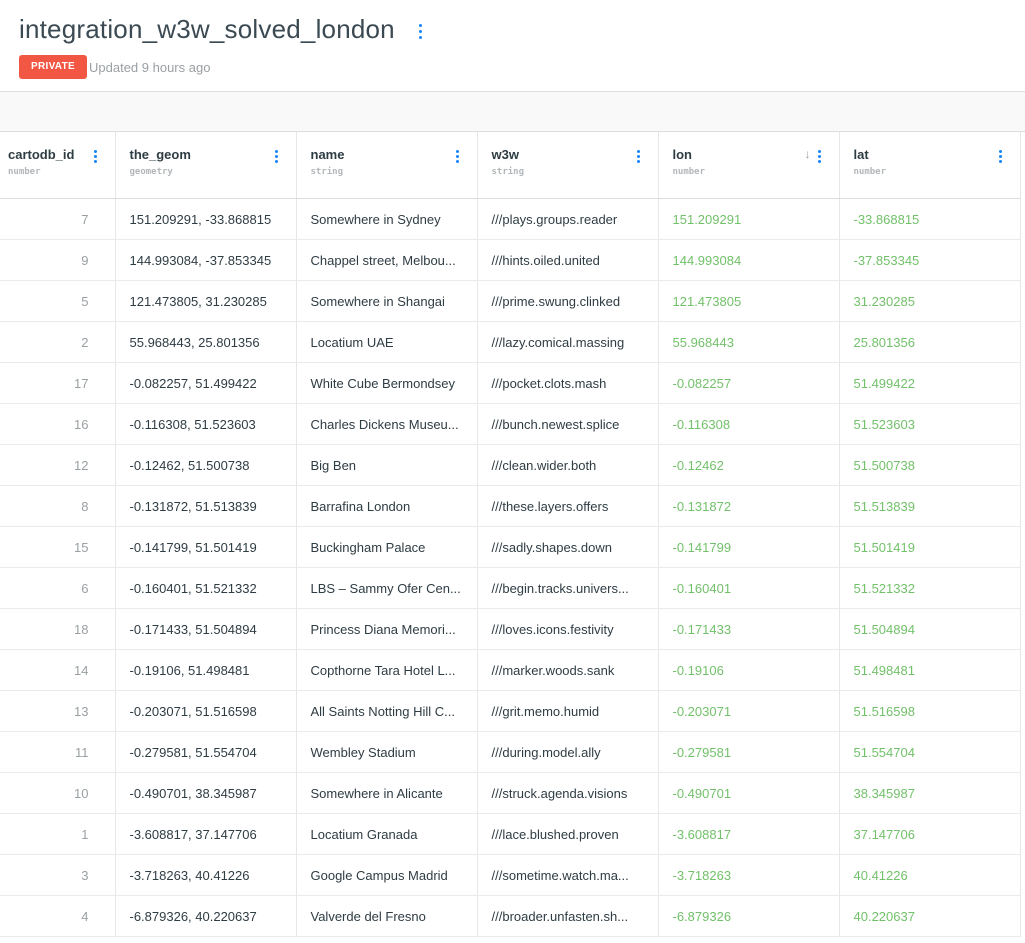 This screenshot has height=943, width=1025. Describe the element at coordinates (58, 875) in the screenshot. I see `cell-cartodb-id: 3` at that location.